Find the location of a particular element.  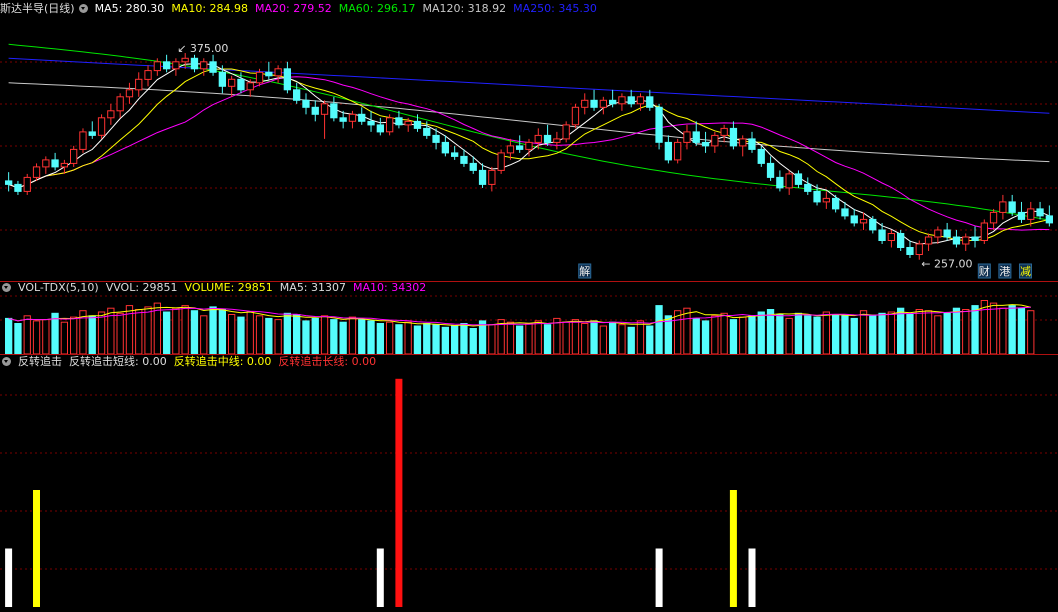

ma5-label: MA5: 280.30 is located at coordinates (129, 8).